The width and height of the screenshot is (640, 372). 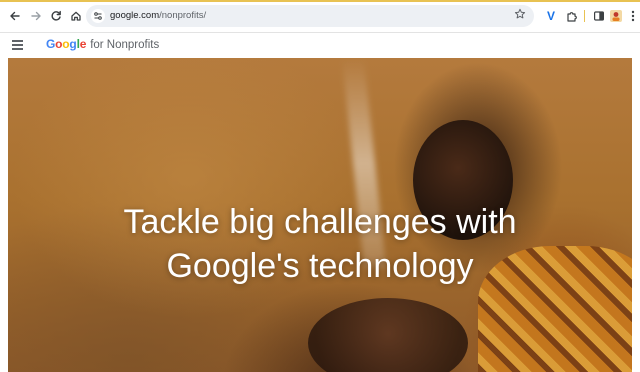 I want to click on brand-suffix: for Nonprofits, so click(x=125, y=45).